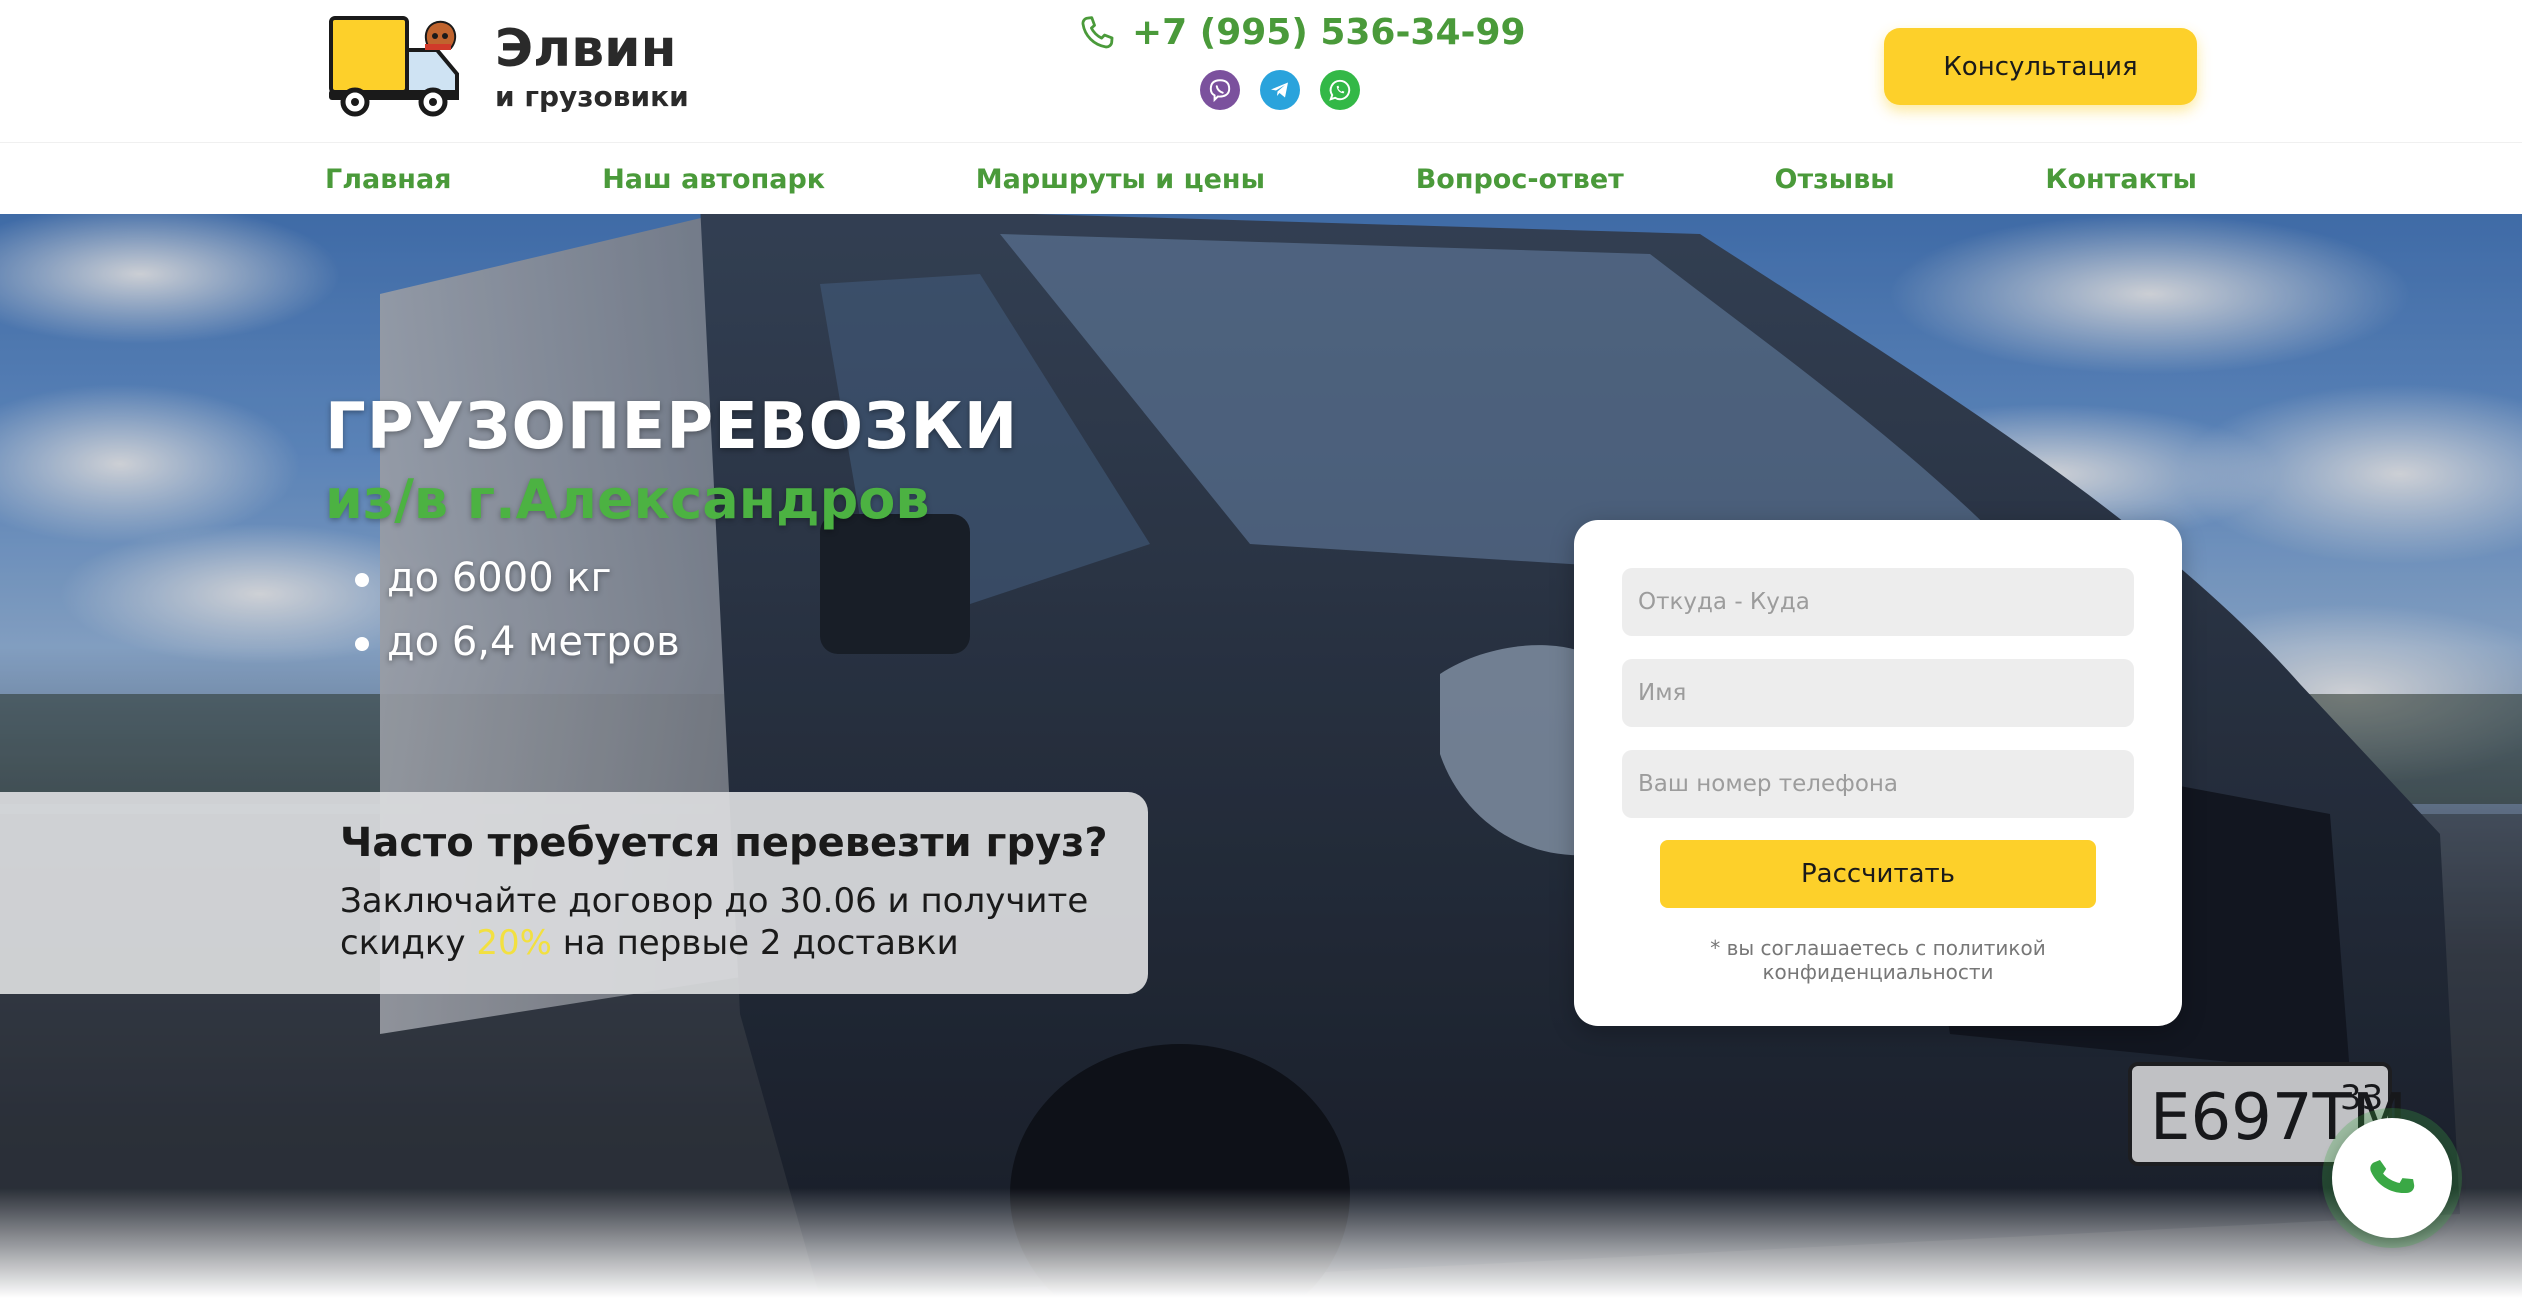  Describe the element at coordinates (724, 843) in the screenshot. I see `promo-title: Часто требуется перевезти груз?` at that location.